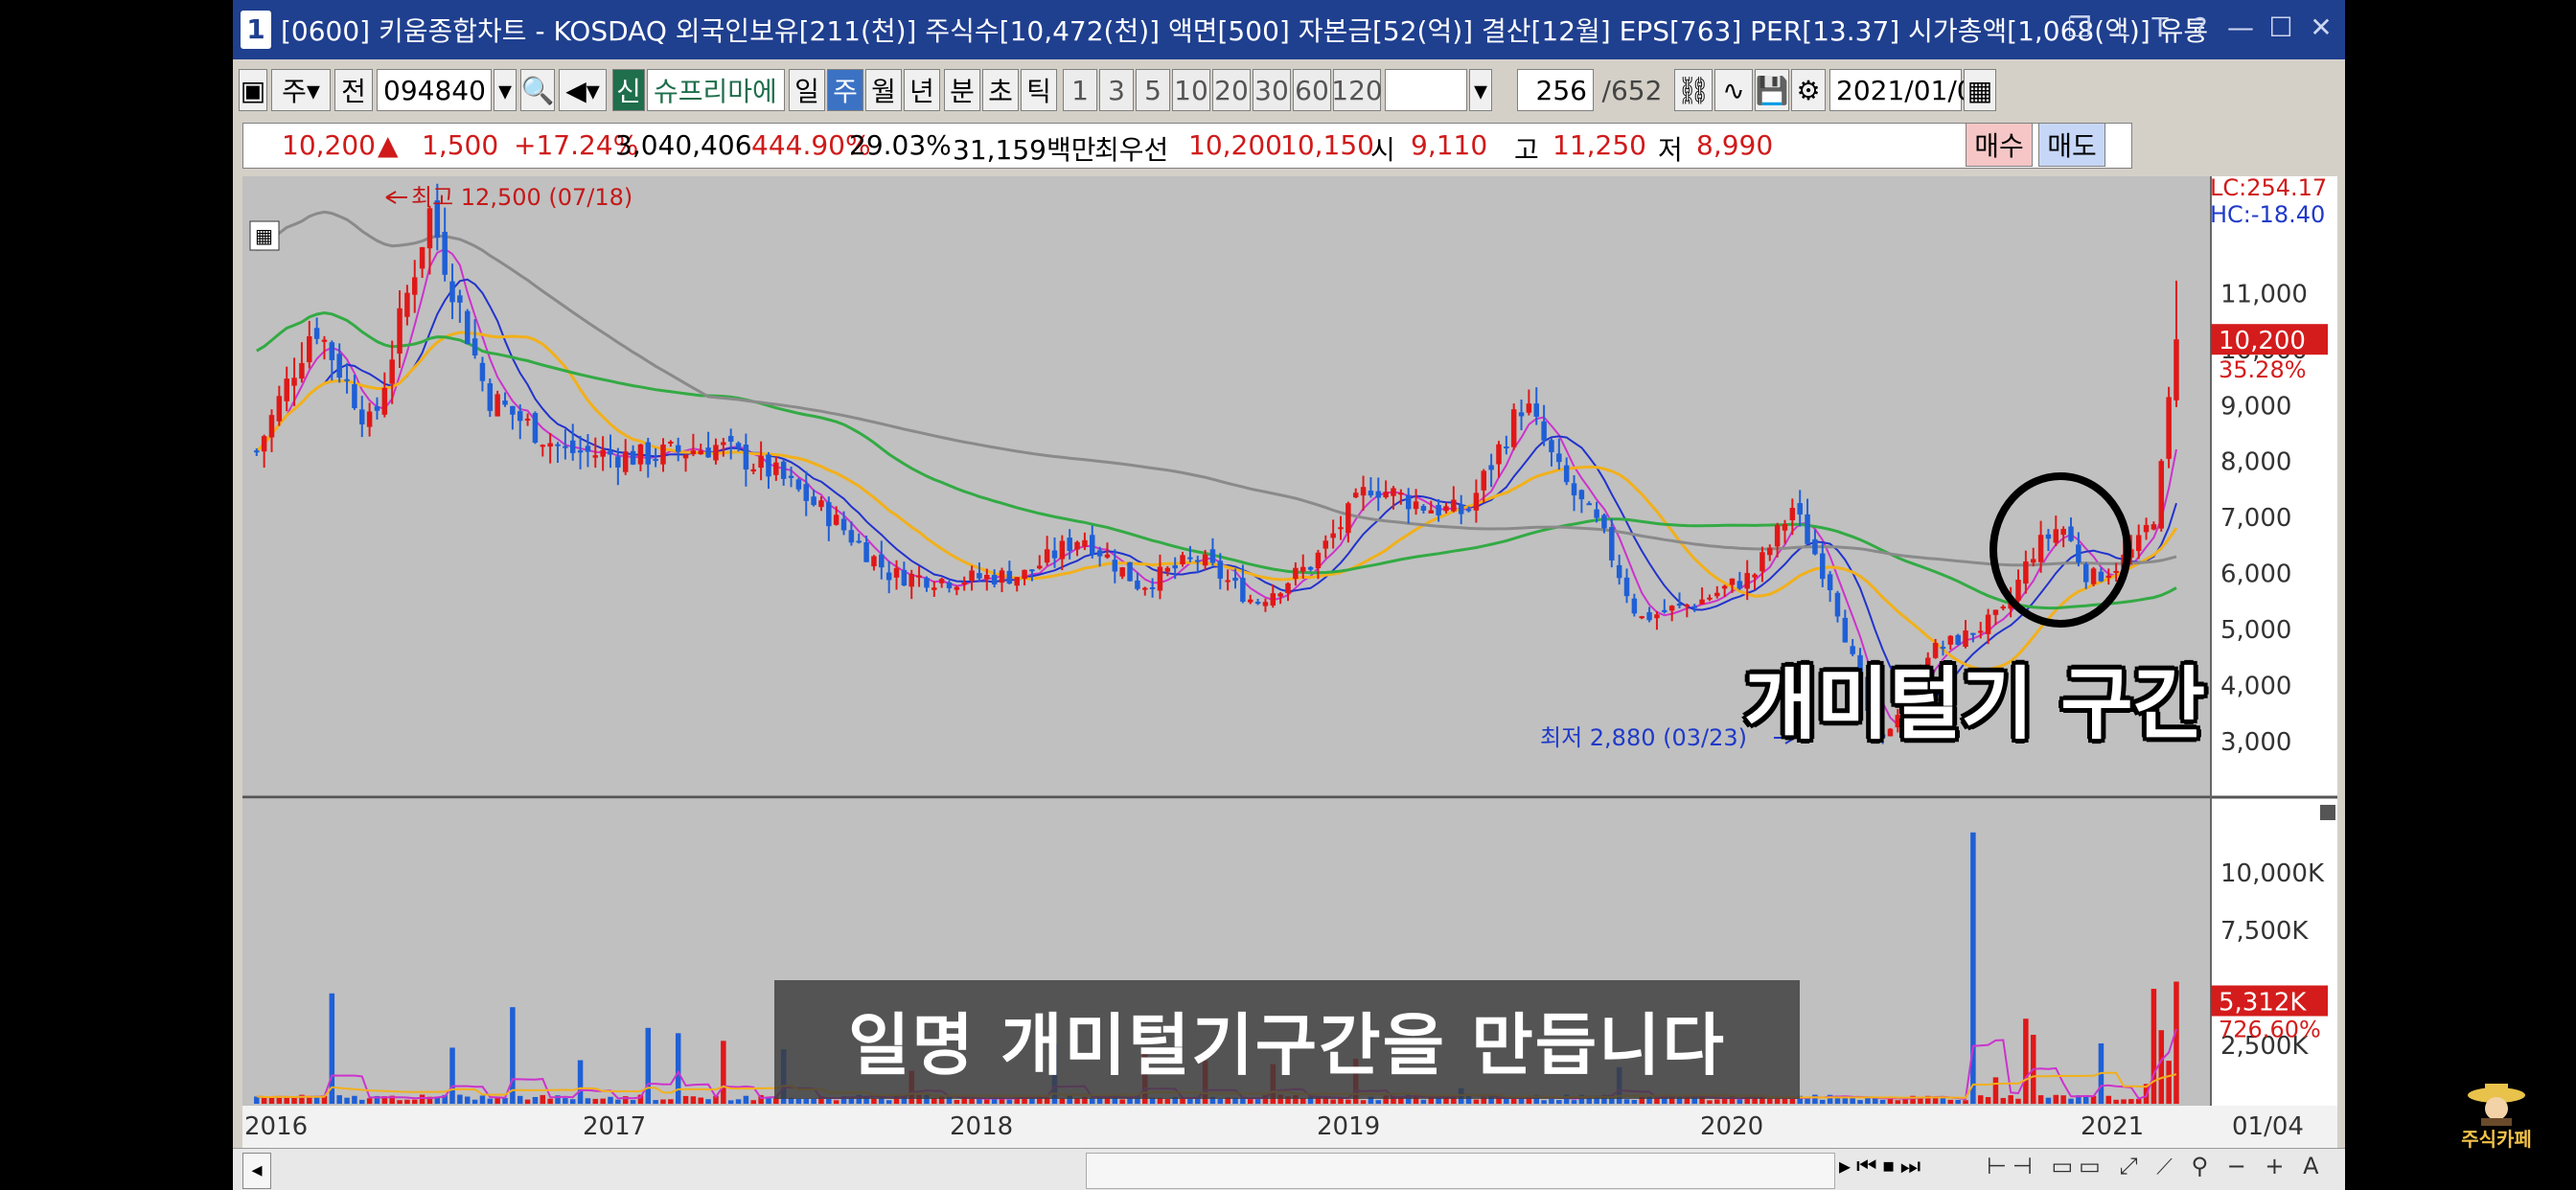  What do you see at coordinates (2321, 28) in the screenshot?
I see `close-icon: ✕` at bounding box center [2321, 28].